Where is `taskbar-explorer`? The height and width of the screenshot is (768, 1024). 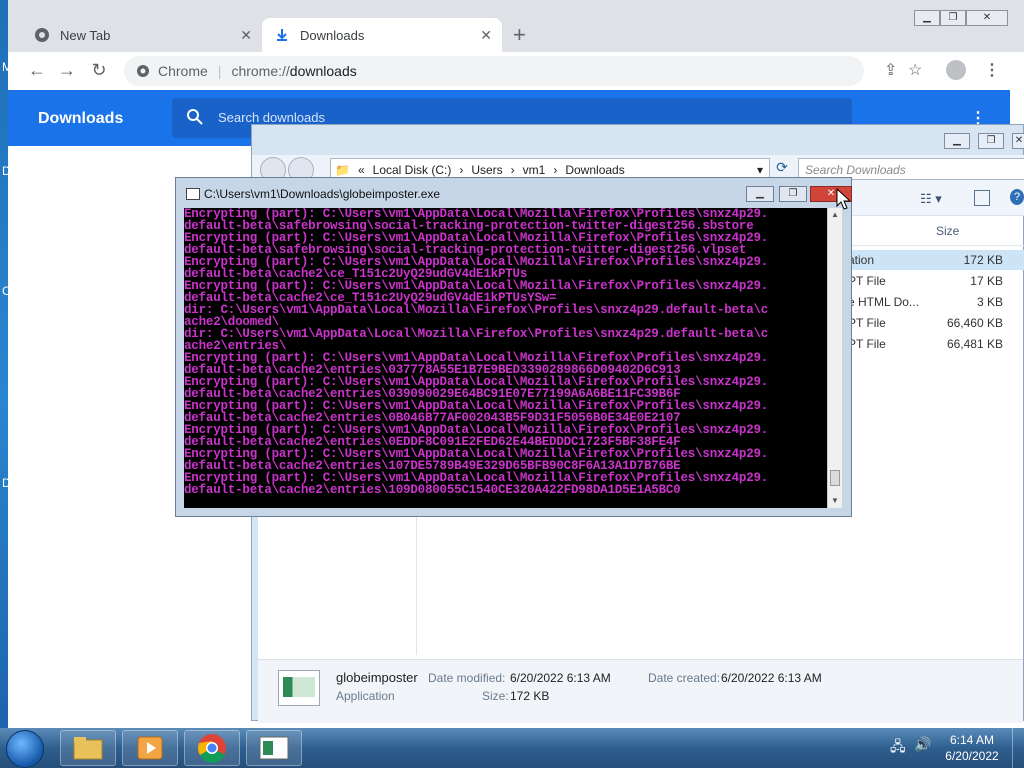 taskbar-explorer is located at coordinates (88, 748).